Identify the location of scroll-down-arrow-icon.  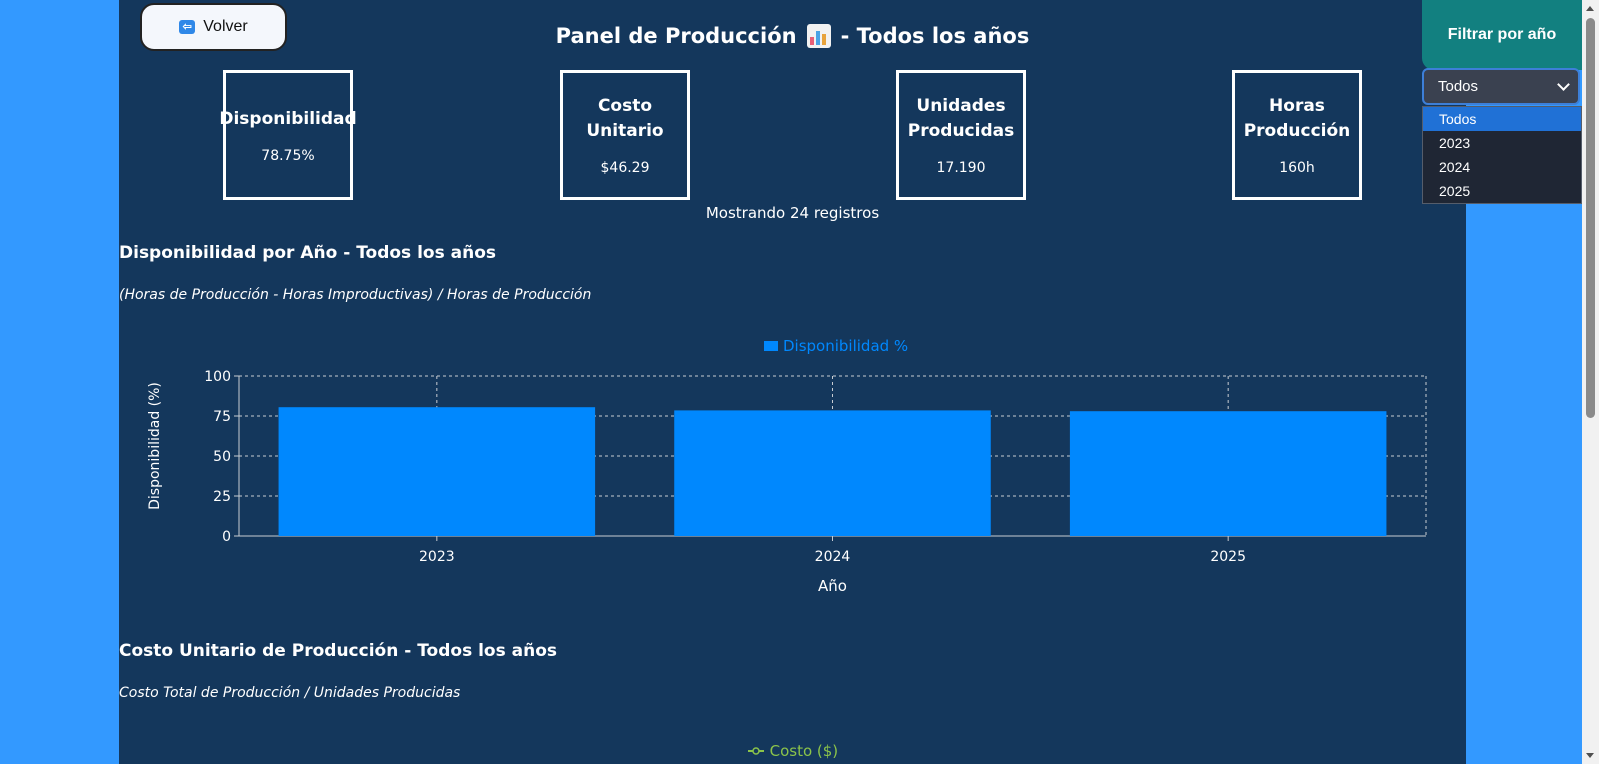
(1590, 755).